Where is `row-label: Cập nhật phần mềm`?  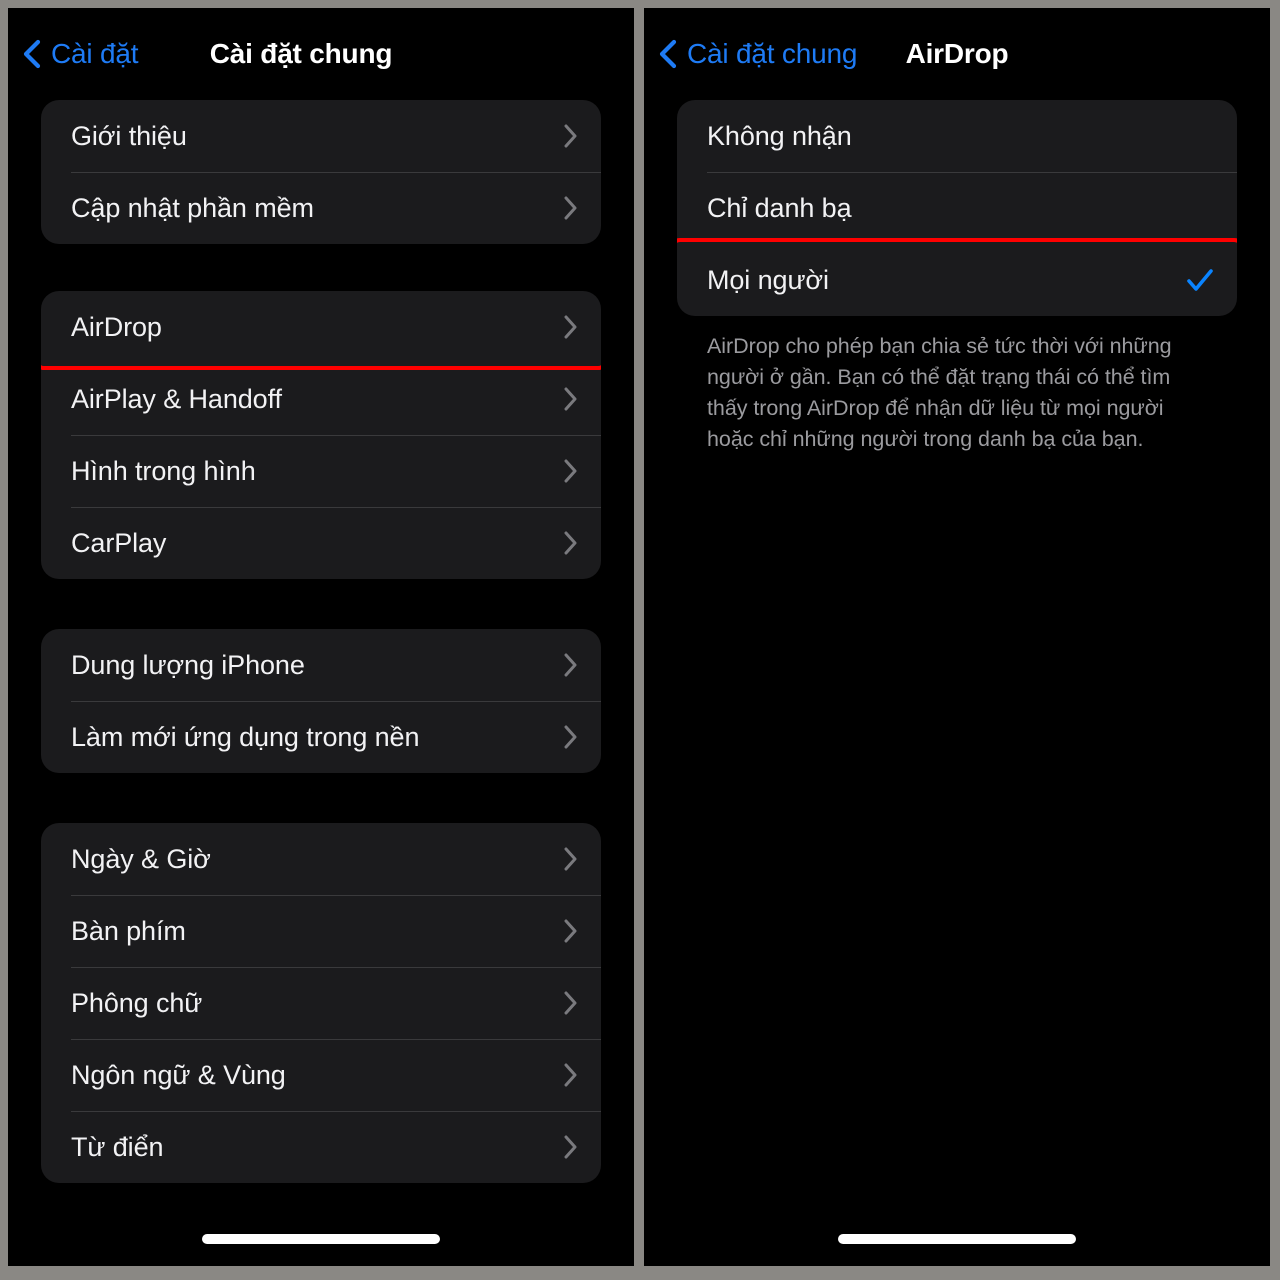
row-label: Cập nhật phần mềm is located at coordinates (192, 207).